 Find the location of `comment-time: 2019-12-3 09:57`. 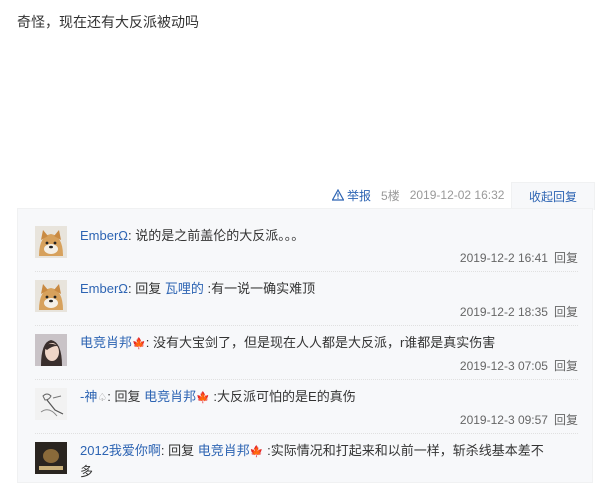

comment-time: 2019-12-3 09:57 is located at coordinates (503, 420).